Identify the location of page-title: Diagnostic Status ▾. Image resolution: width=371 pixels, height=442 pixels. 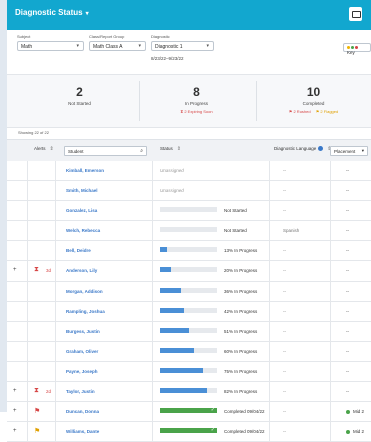
(52, 12).